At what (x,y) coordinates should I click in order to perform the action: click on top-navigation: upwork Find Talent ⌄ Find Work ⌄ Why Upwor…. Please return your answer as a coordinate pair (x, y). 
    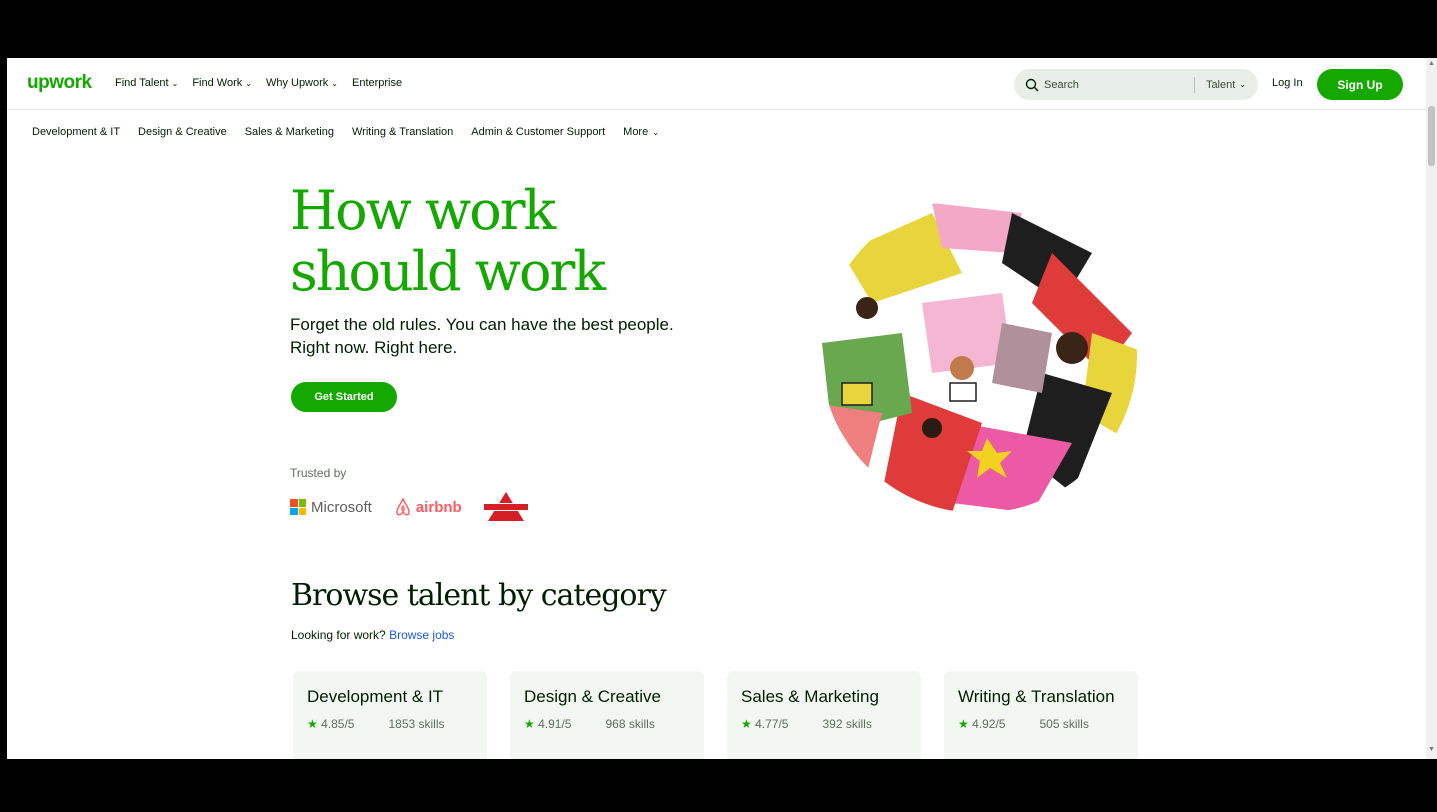
    Looking at the image, I should click on (716, 84).